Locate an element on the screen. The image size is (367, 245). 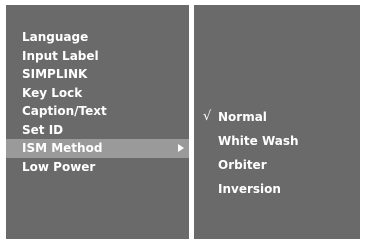
menu-item-label: Input Label is located at coordinates (60, 55).